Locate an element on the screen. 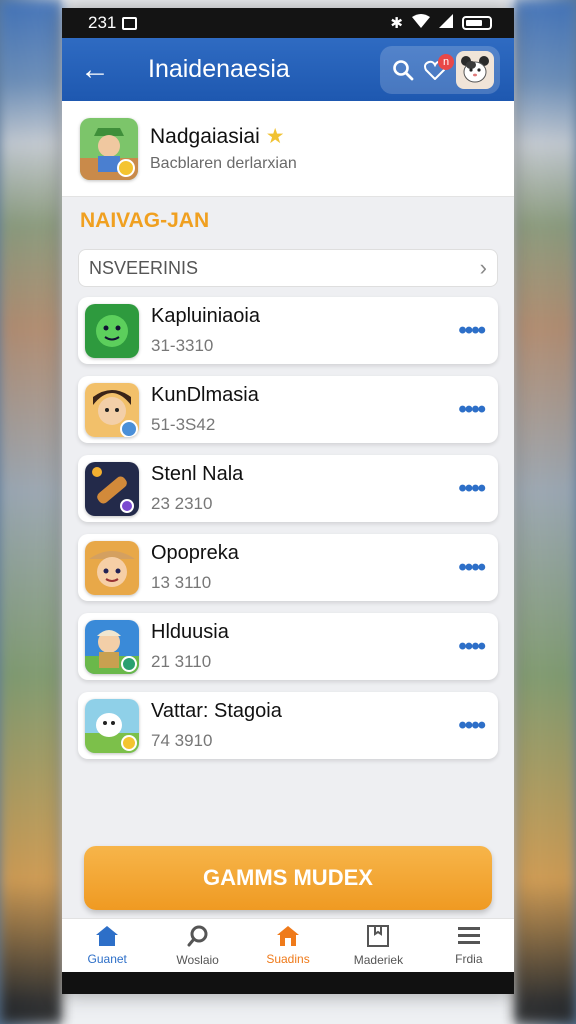  app-icon-hat-boy is located at coordinates (112, 567).